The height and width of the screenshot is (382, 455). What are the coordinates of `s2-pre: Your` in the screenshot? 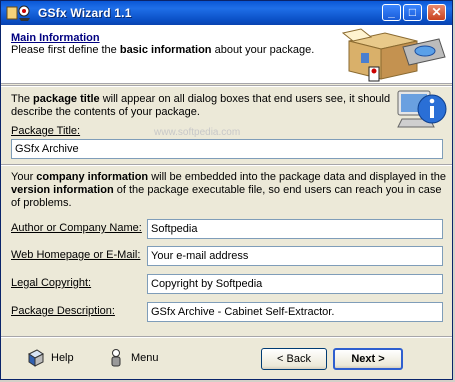 It's located at (24, 177).